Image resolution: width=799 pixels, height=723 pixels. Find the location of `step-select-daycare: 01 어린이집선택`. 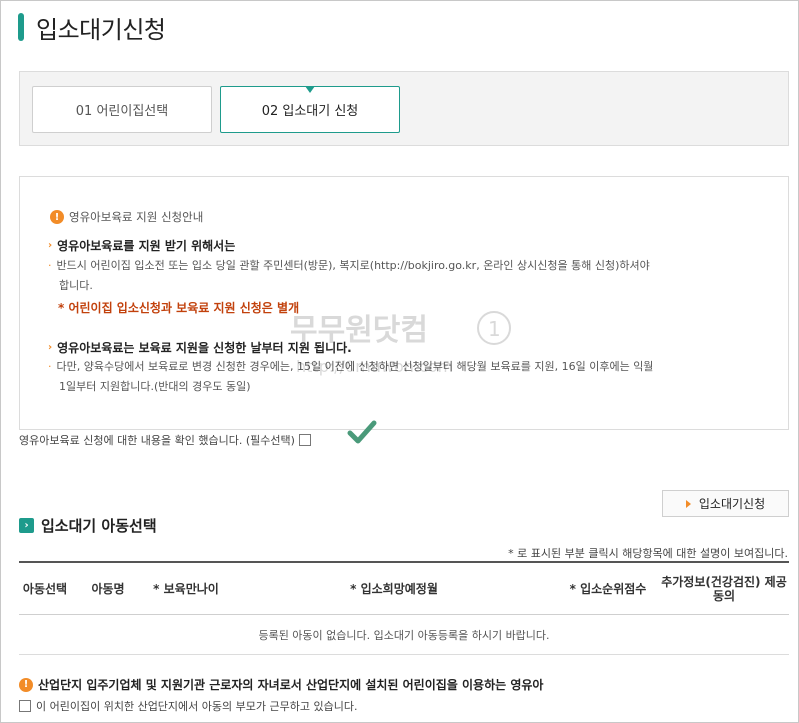

step-select-daycare: 01 어린이집선택 is located at coordinates (122, 109).